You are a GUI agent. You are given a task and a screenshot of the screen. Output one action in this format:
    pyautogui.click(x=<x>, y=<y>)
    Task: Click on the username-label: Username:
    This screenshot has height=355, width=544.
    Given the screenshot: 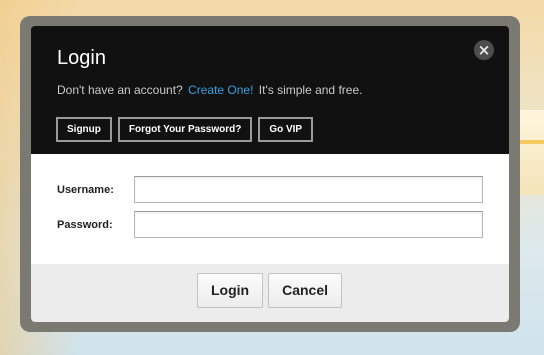 What is the action you would take?
    pyautogui.click(x=85, y=190)
    